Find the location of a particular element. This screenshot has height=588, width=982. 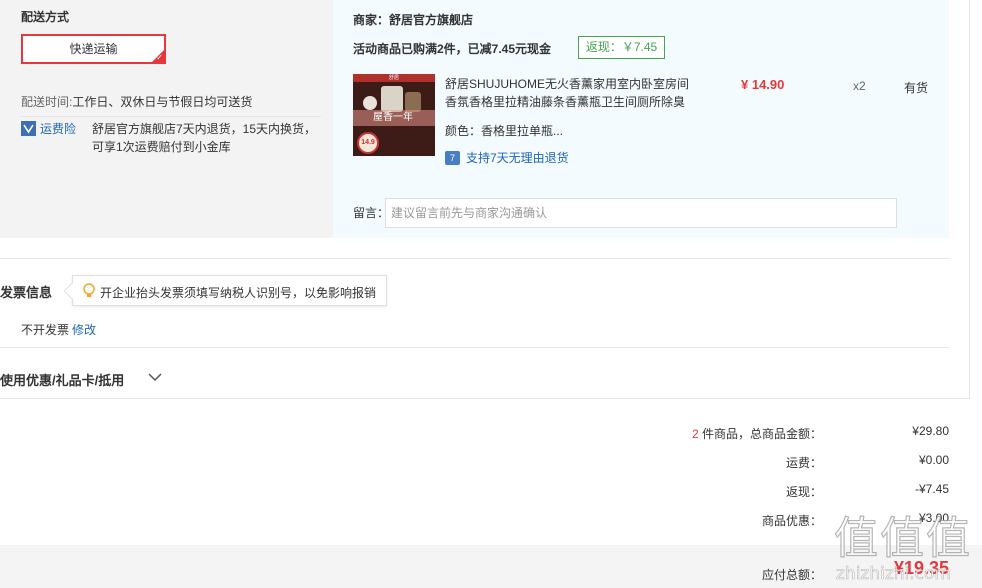

product-image-flower is located at coordinates (370, 103).